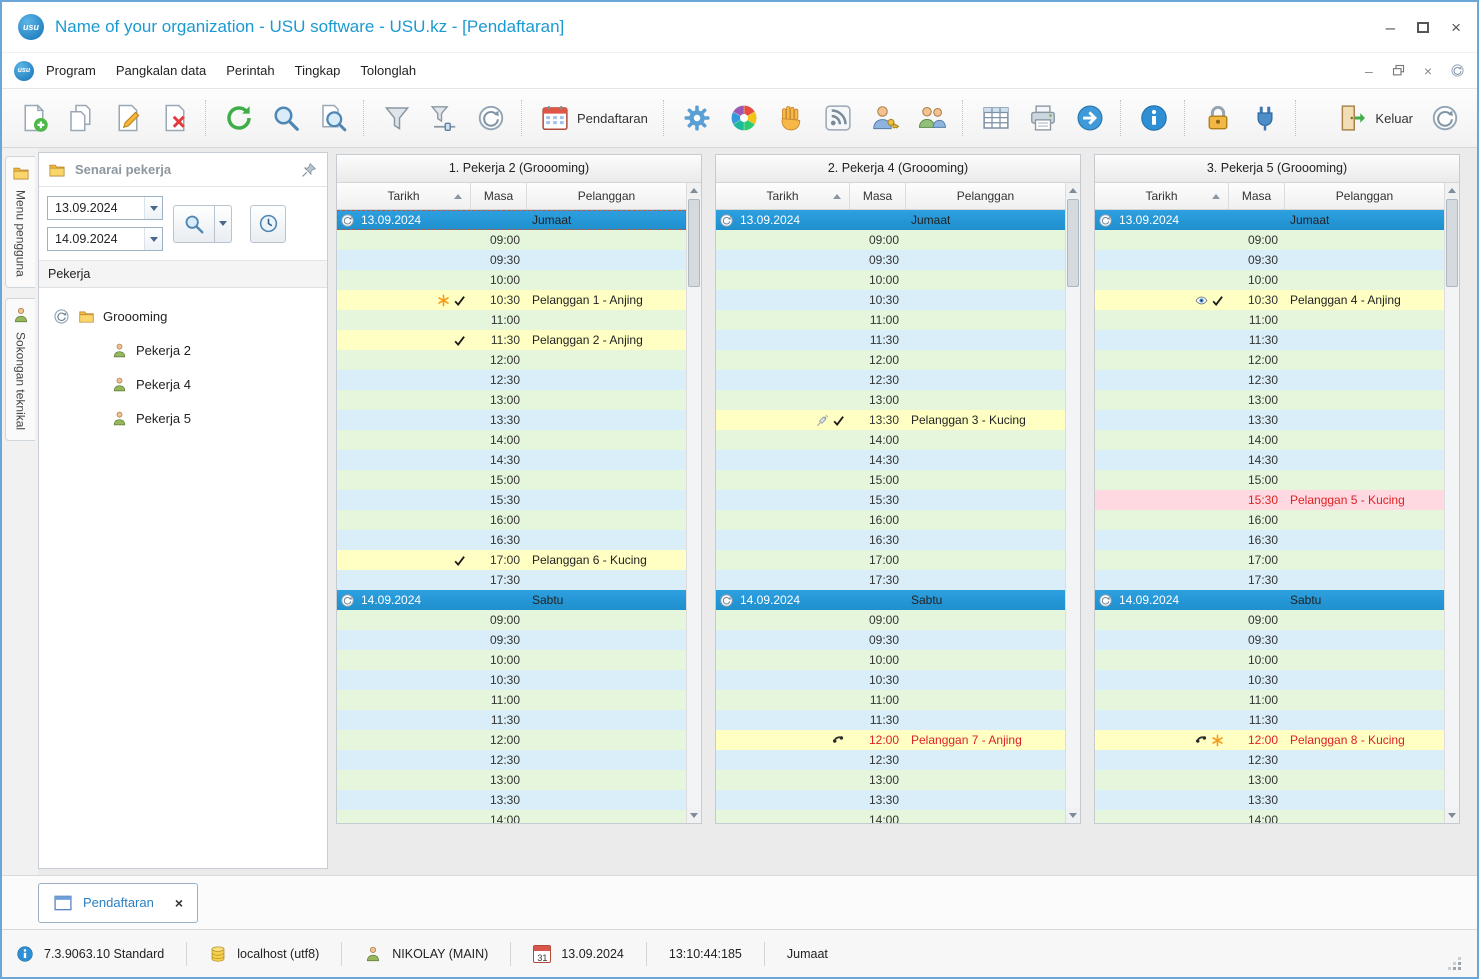 This screenshot has width=1479, height=979. I want to click on appointment-row: 13:30 Pelanggan 3 - Kucing, so click(890, 420).